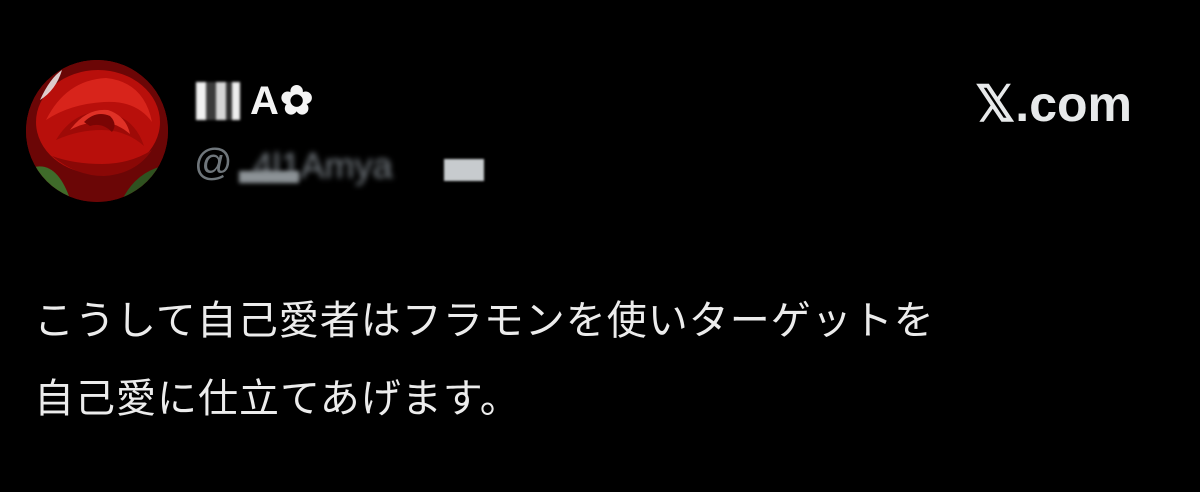  What do you see at coordinates (218, 101) in the screenshot?
I see `redacted-name-part` at bounding box center [218, 101].